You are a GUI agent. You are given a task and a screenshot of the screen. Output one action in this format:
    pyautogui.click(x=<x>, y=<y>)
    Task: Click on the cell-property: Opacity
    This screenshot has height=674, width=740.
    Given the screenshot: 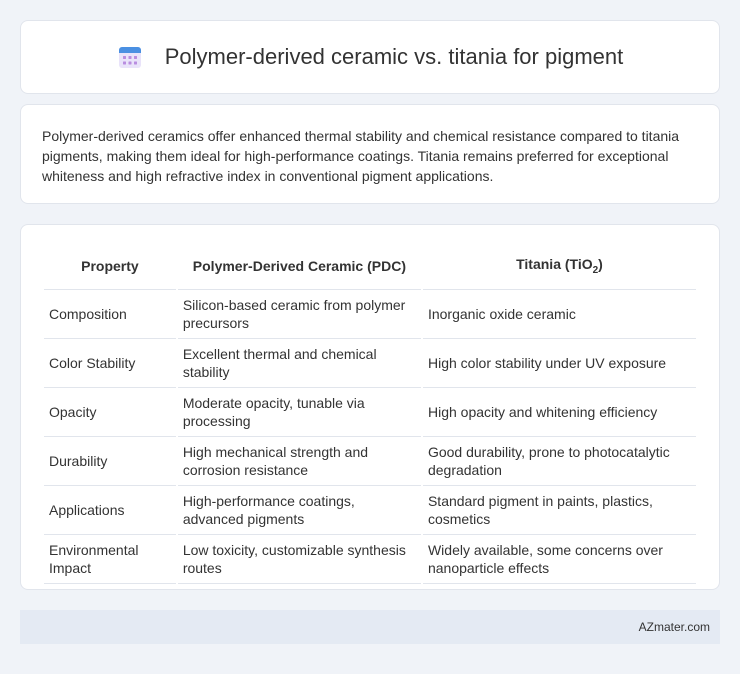 What is the action you would take?
    pyautogui.click(x=110, y=412)
    